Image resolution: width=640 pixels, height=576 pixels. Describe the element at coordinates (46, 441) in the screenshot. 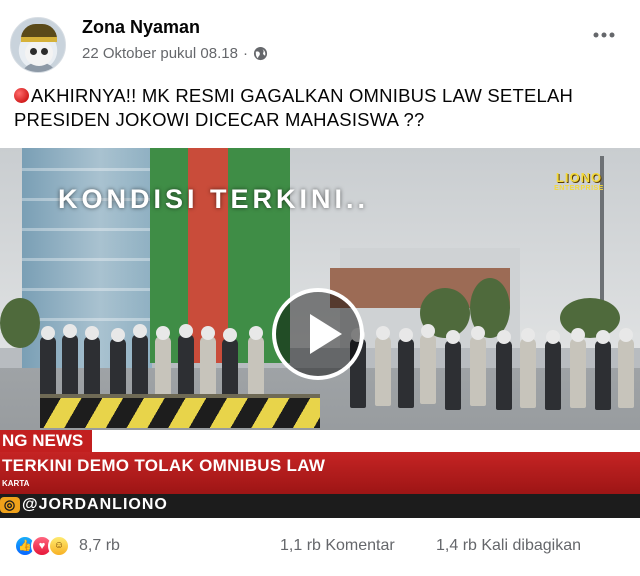

I see `news-label: NG NEWS` at that location.